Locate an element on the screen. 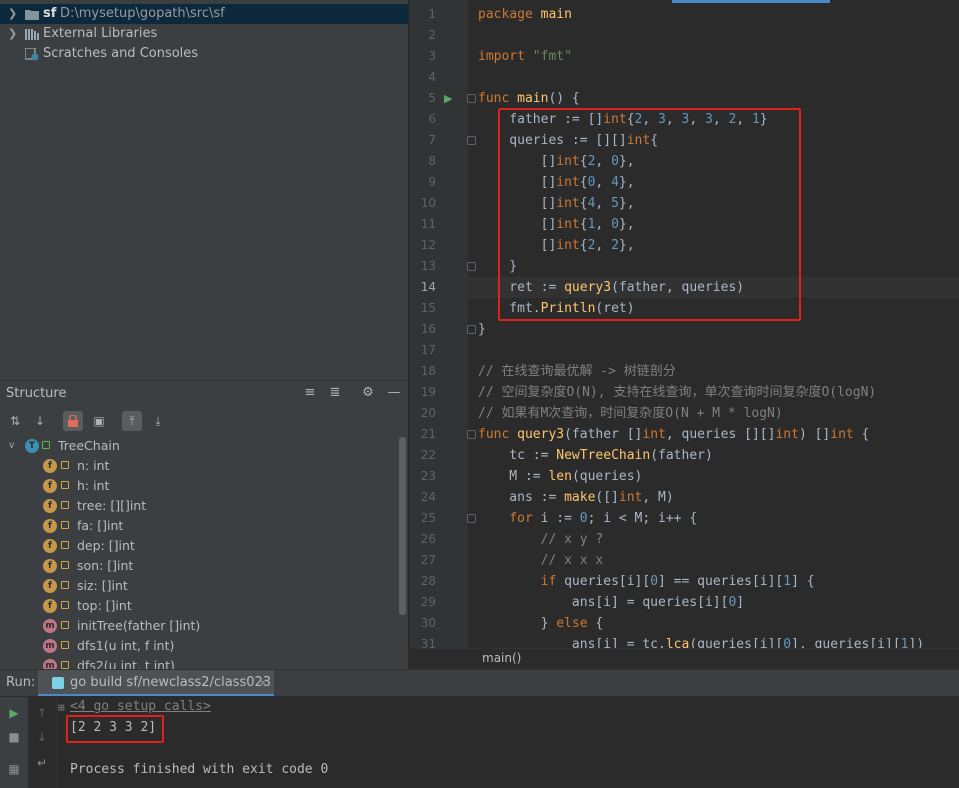  show-fields-icon: ▣ is located at coordinates (99, 421).